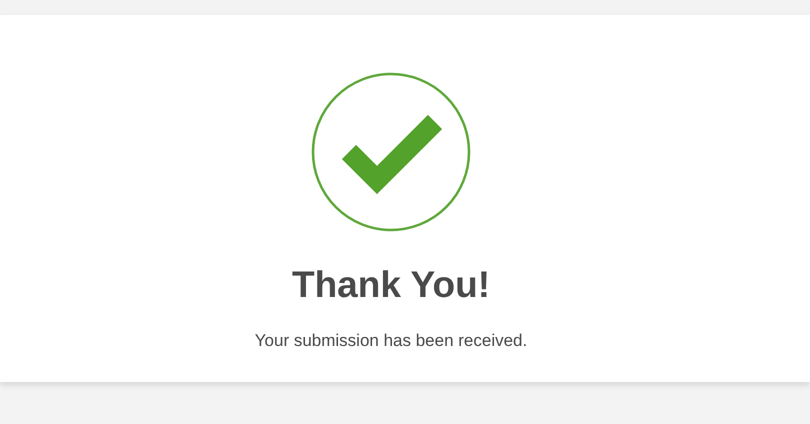  What do you see at coordinates (391, 152) in the screenshot?
I see `check-circle-icon` at bounding box center [391, 152].